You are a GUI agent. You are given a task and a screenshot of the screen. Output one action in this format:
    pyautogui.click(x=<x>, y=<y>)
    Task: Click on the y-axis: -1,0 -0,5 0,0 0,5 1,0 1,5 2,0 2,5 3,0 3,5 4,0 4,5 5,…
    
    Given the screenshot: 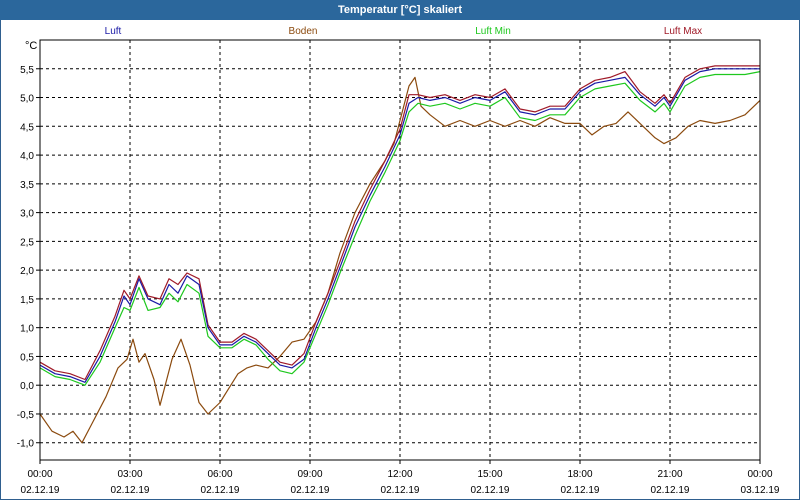 What is the action you would take?
    pyautogui.click(x=28, y=257)
    